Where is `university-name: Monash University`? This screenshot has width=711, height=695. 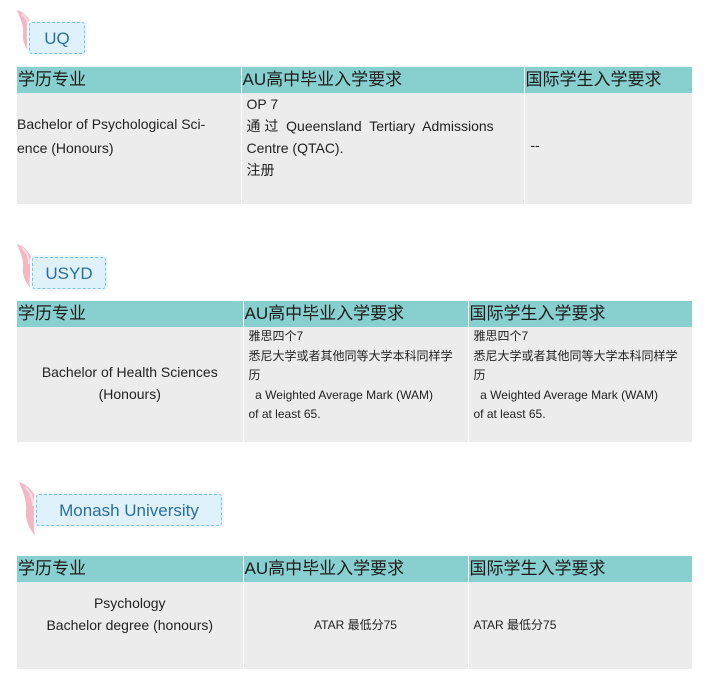 university-name: Monash University is located at coordinates (129, 510).